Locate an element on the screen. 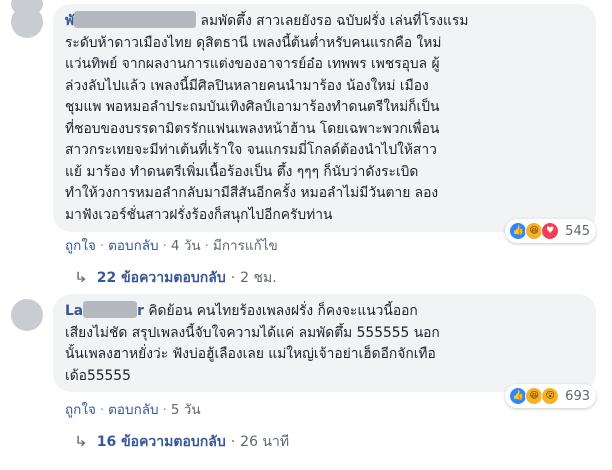 The image size is (612, 470). comment-2-line: เด้อ55555 is located at coordinates (98, 375).